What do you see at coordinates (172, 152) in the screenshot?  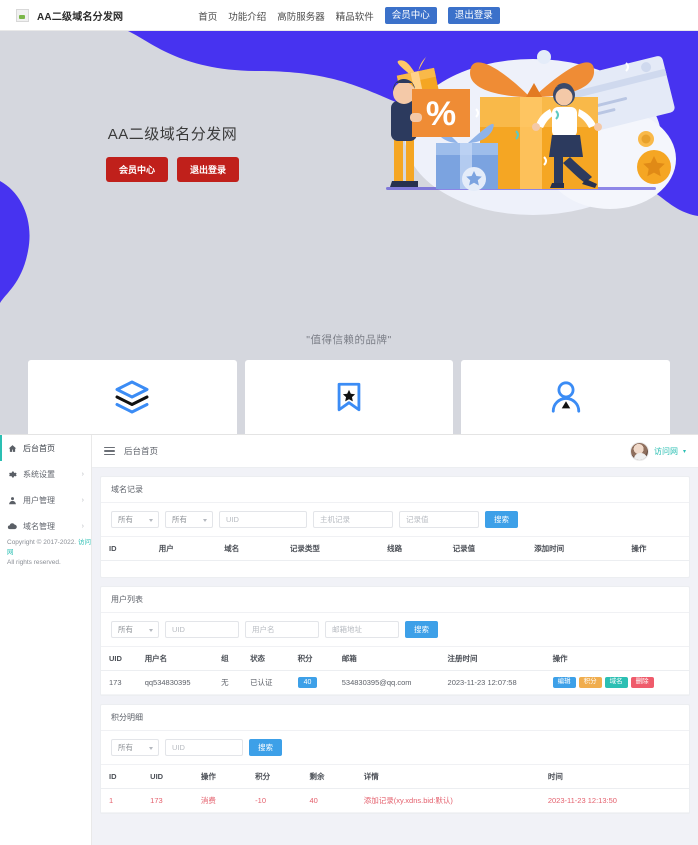 I see `hero-copy: AA二级域名分发网 会员中心 退出登录` at bounding box center [172, 152].